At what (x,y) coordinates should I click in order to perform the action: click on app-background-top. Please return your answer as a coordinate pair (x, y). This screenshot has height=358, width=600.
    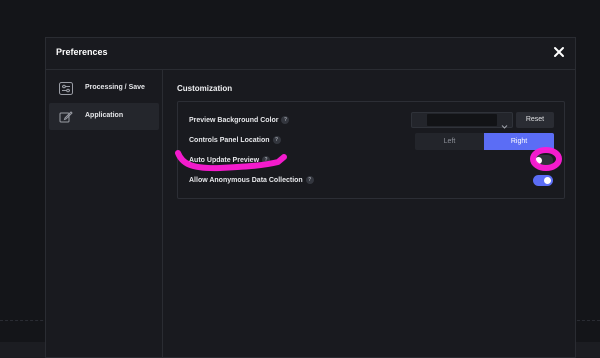
    Looking at the image, I should click on (300, 17).